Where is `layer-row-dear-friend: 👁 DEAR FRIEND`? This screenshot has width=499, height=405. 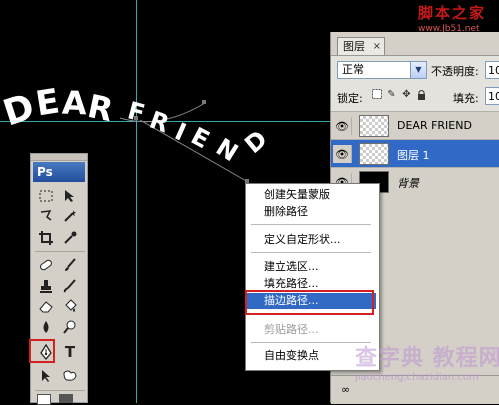
layer-row-dear-friend: 👁 DEAR FRIEND is located at coordinates (415, 125).